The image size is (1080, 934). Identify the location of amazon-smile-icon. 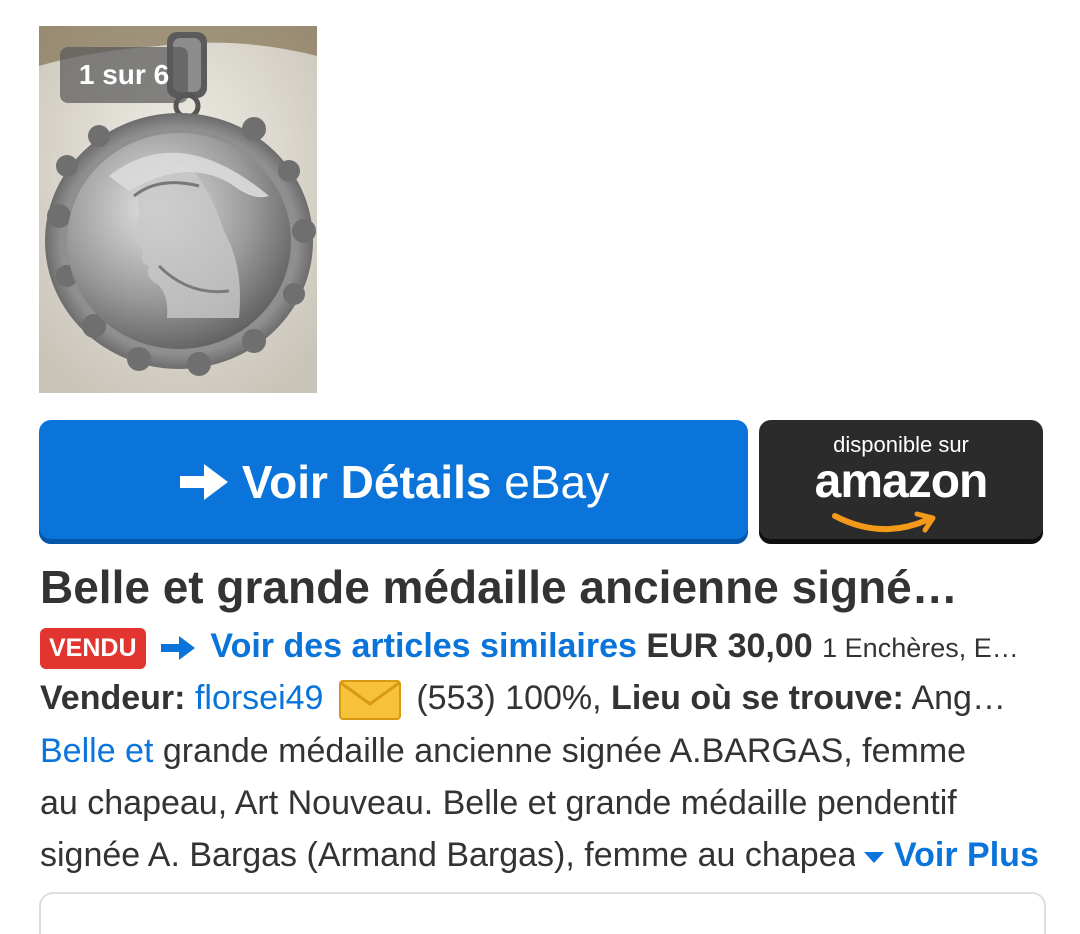
(884, 522).